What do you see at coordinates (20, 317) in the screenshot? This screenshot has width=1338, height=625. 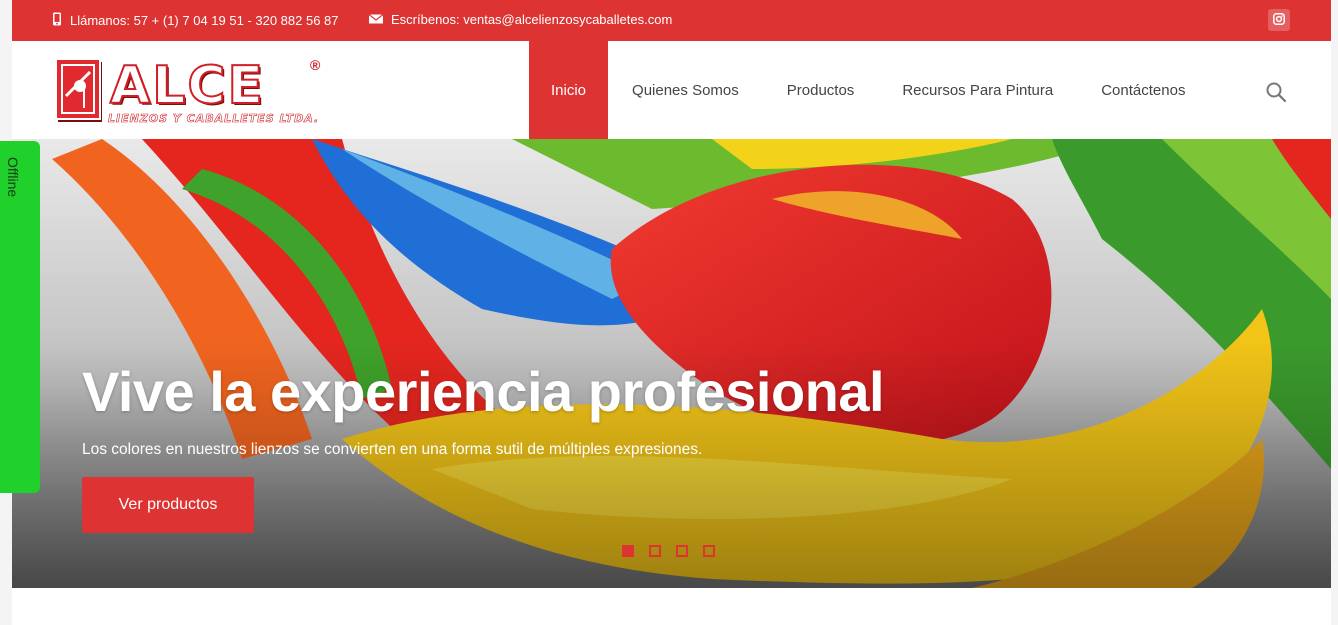 I see `offline-chat-tab: Offline` at bounding box center [20, 317].